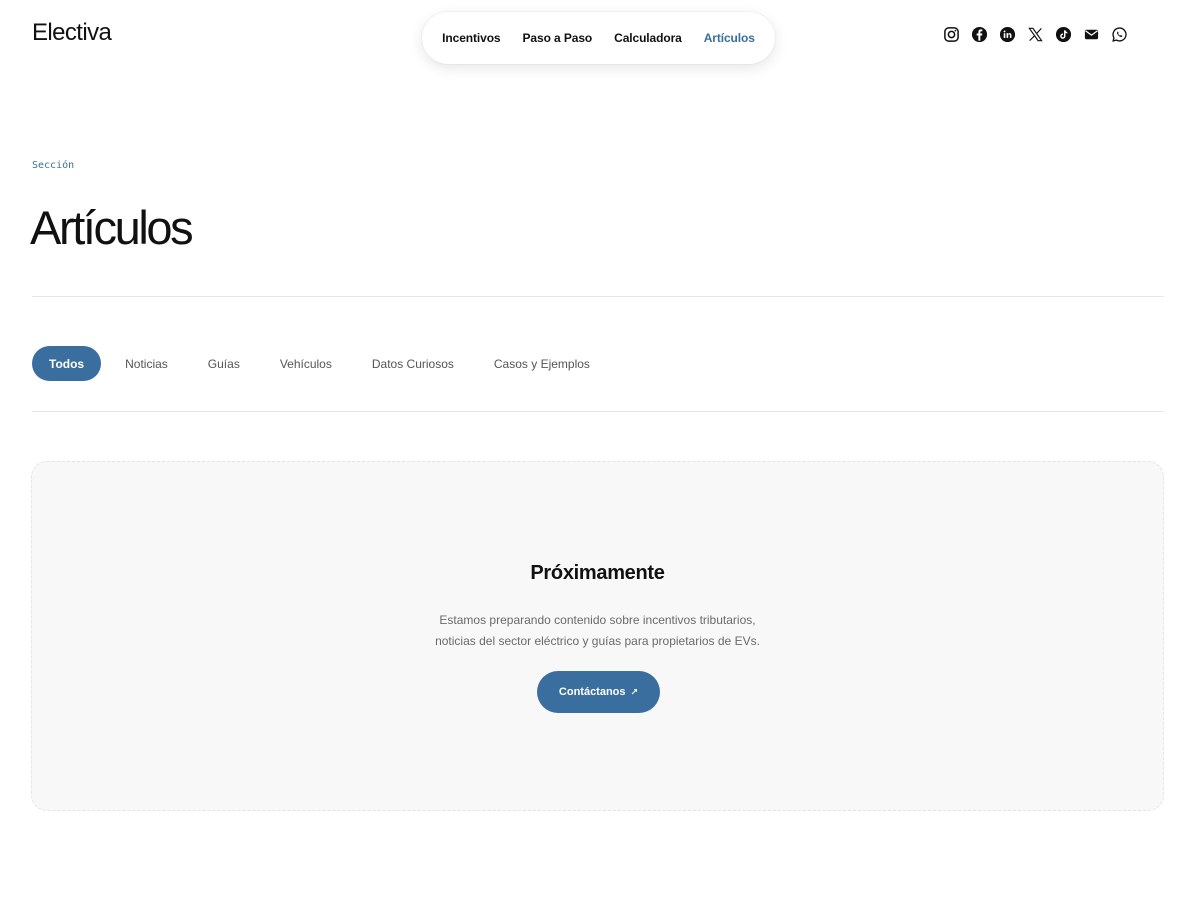  What do you see at coordinates (634, 691) in the screenshot?
I see `arrow-up-right-icon: ↗` at bounding box center [634, 691].